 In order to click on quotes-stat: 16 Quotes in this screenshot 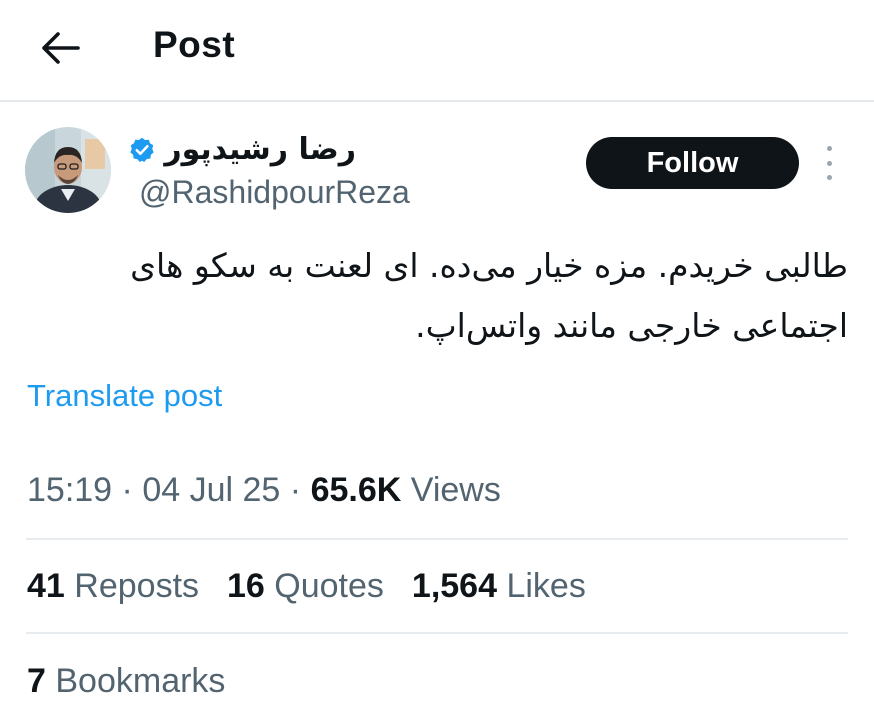, I will do `click(305, 586)`.